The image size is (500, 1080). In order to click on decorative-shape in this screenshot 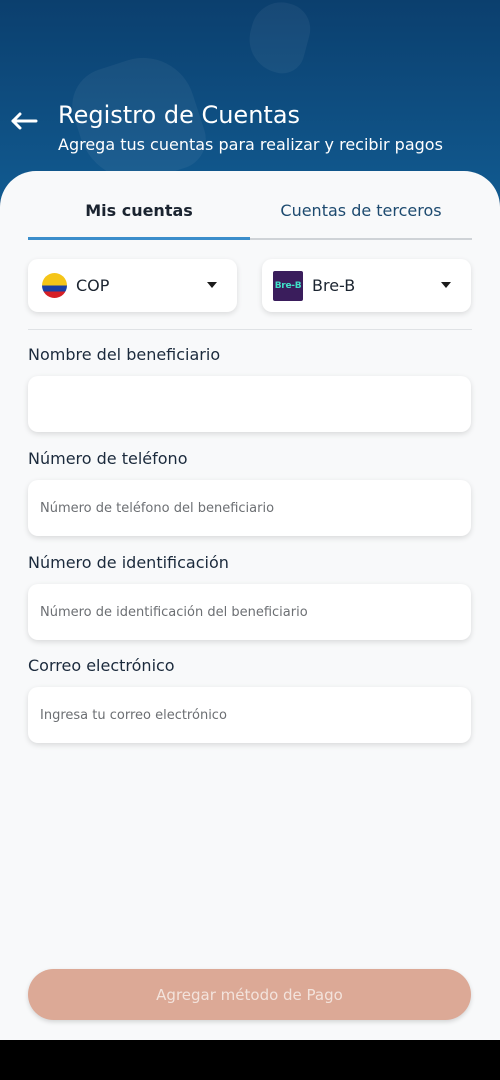, I will do `click(279, 39)`.